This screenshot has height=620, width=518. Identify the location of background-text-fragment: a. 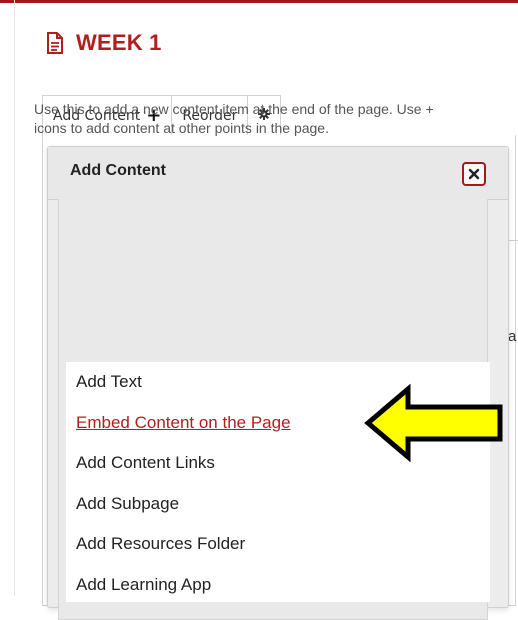
(512, 336).